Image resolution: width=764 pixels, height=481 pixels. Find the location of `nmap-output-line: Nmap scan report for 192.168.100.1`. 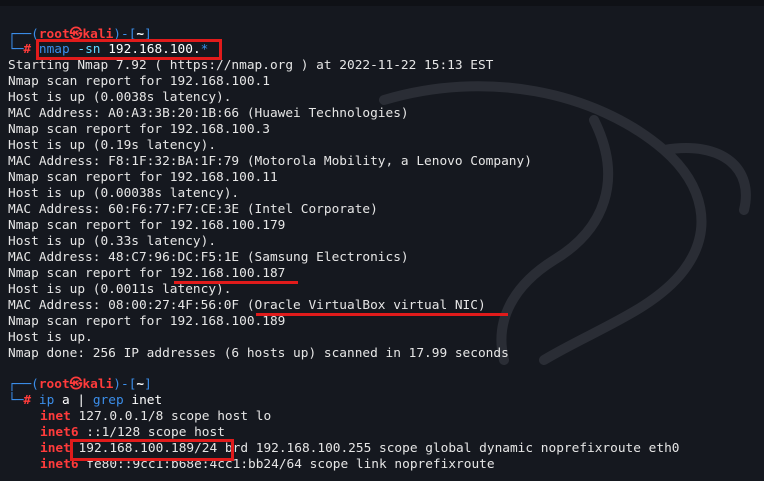

nmap-output-line: Nmap scan report for 192.168.100.1 is located at coordinates (139, 81).